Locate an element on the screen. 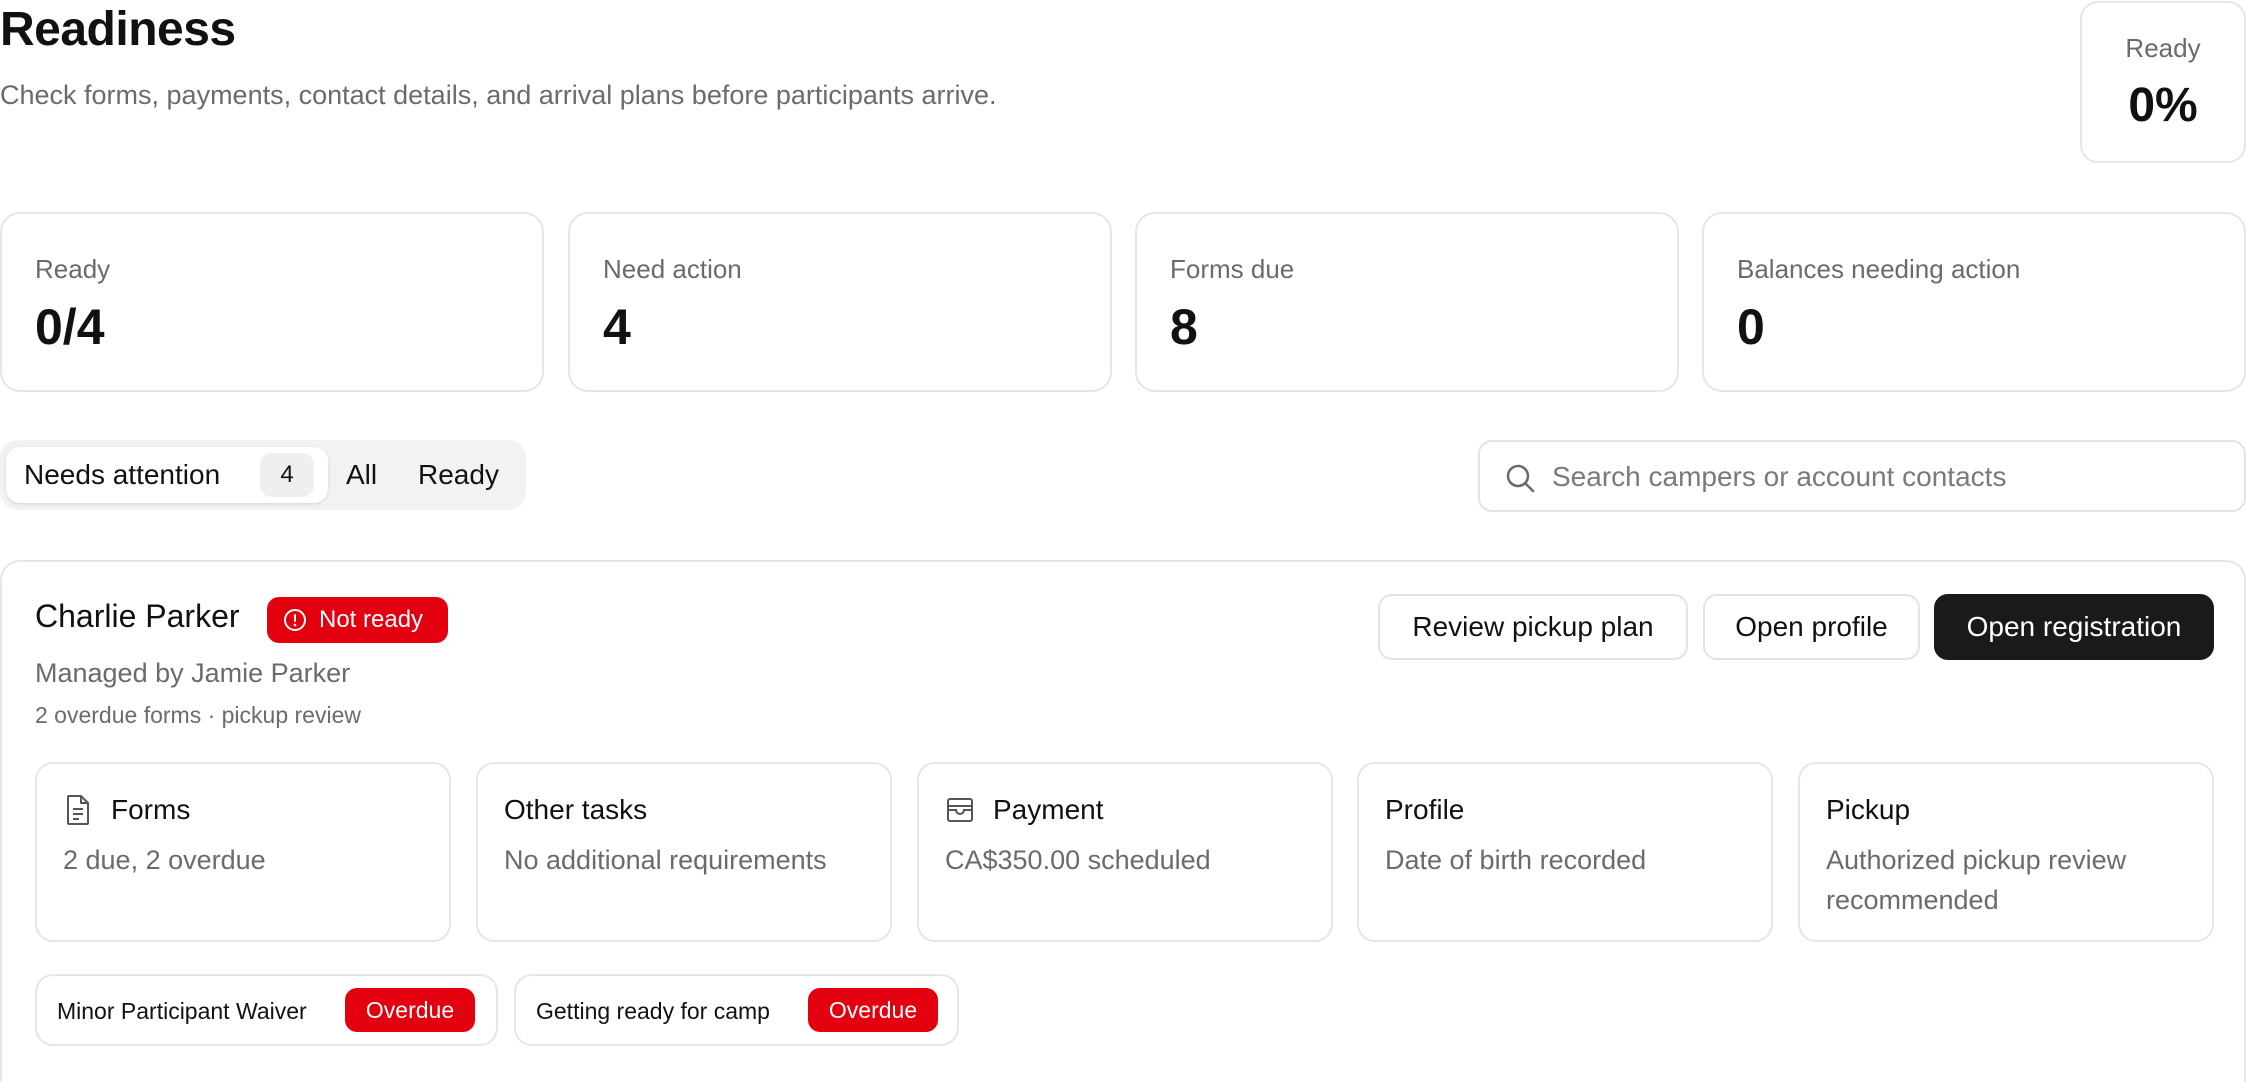 The image size is (2246, 1082). filter-needs-attention: Needs attention 4 is located at coordinates (167, 475).